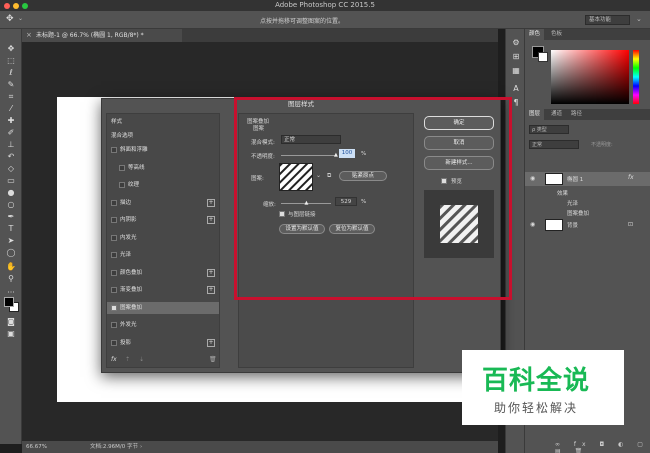  I want to click on brush-tool-icon: ✐, so click(11, 132).